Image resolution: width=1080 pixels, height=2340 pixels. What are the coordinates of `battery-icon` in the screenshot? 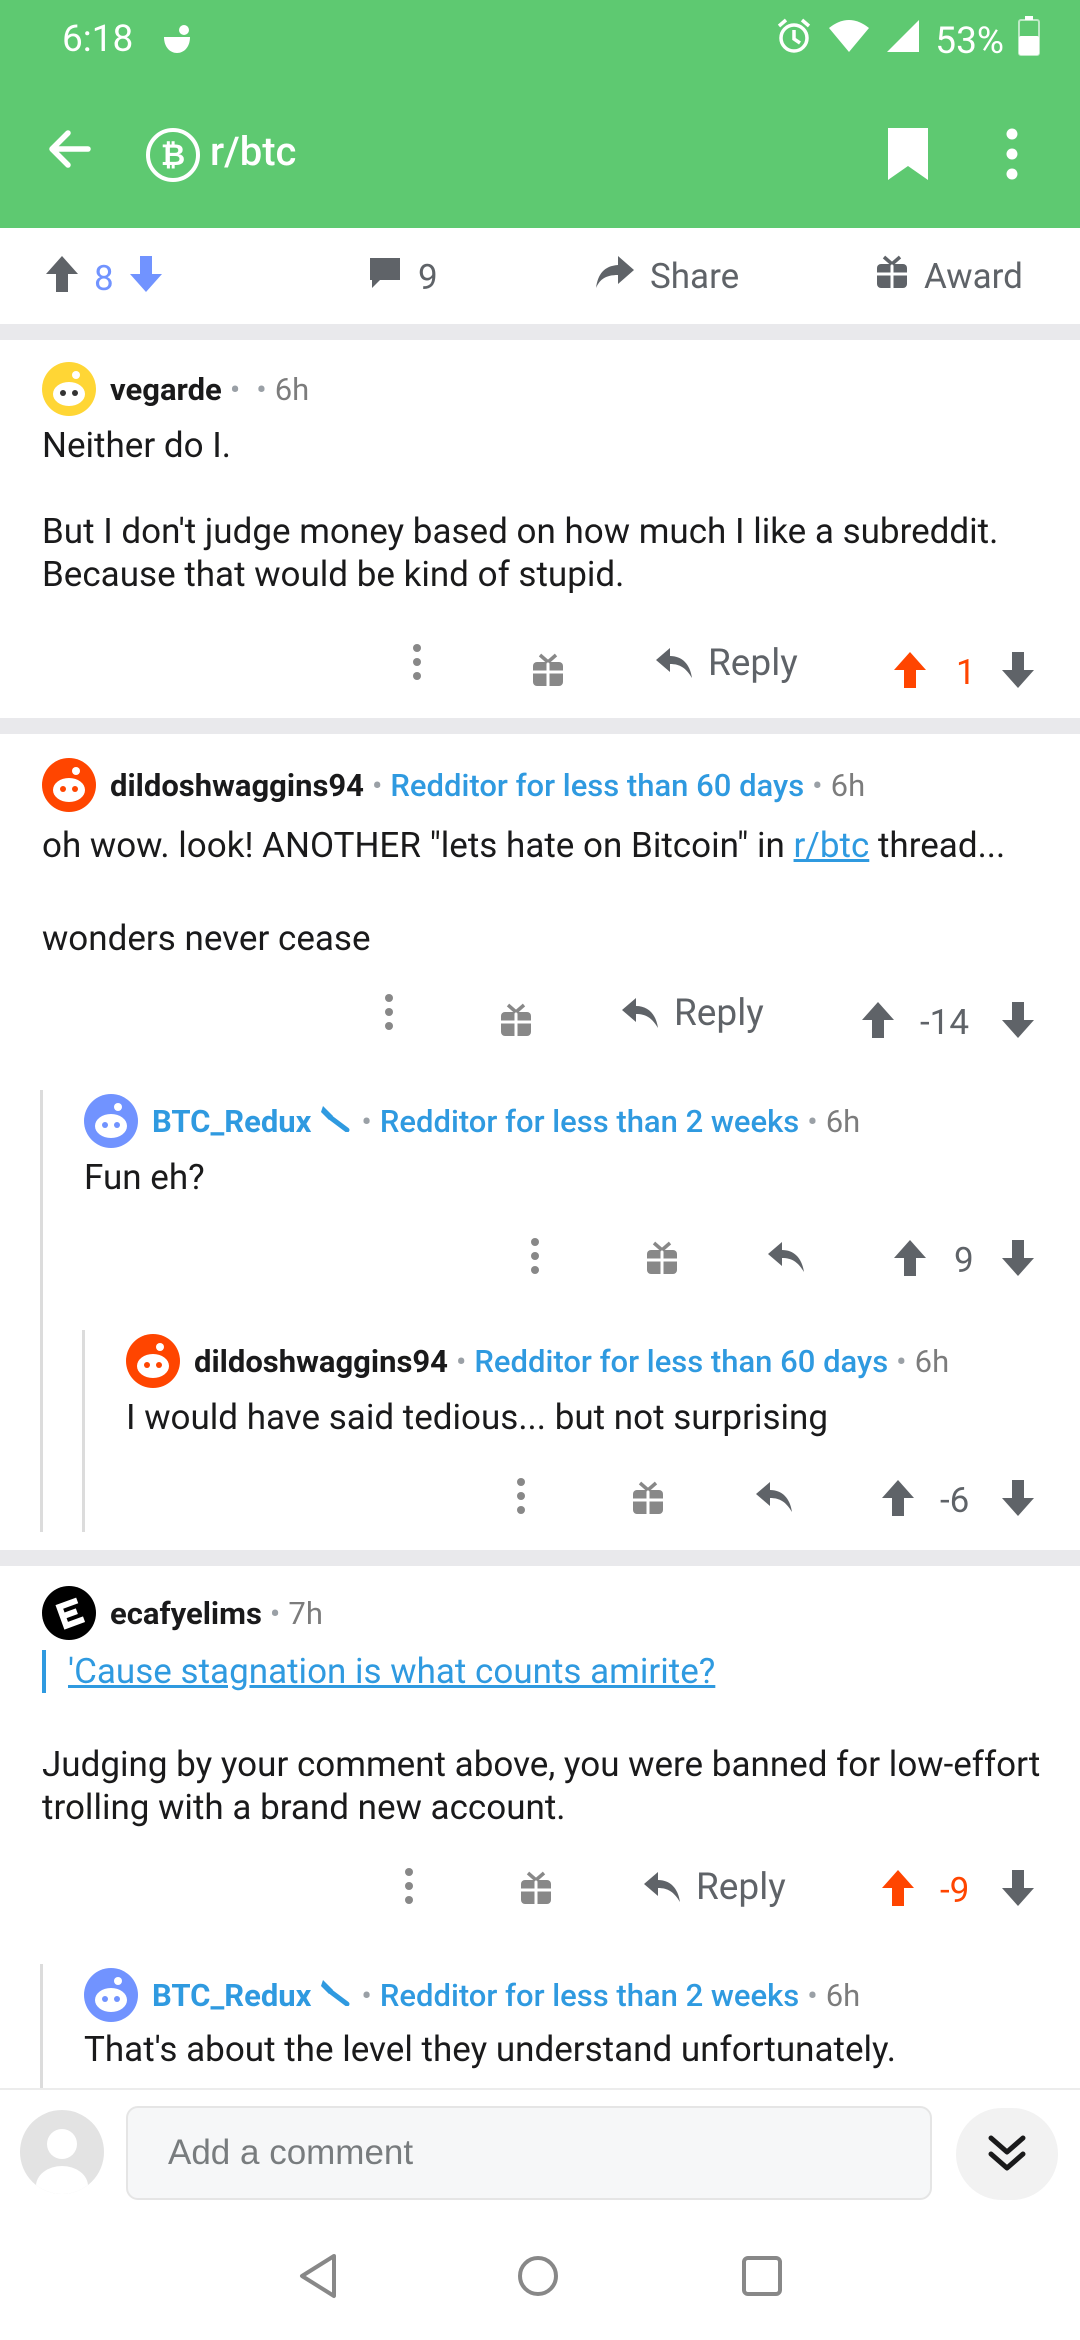 It's located at (1029, 41).